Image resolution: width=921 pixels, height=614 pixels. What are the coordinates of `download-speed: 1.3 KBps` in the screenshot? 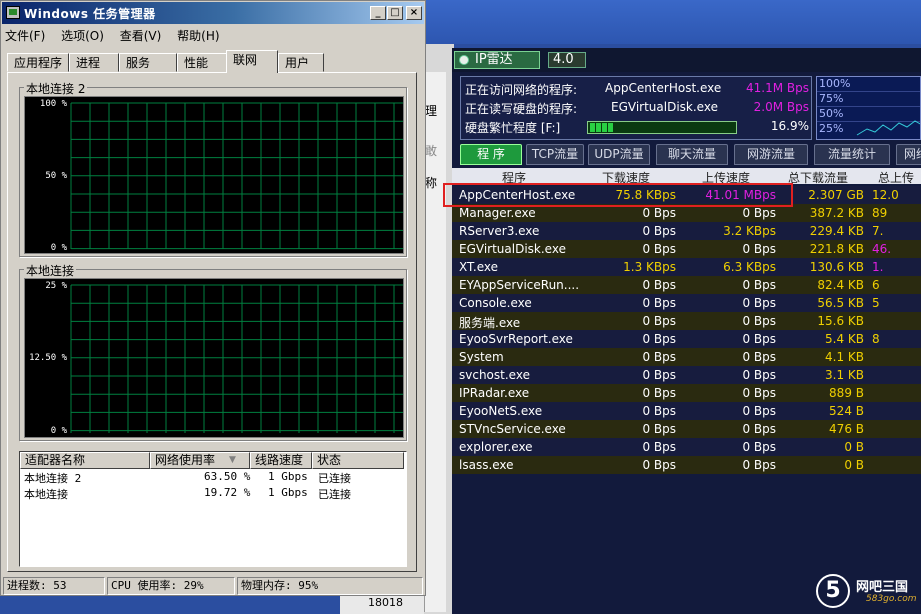 It's located at (649, 267).